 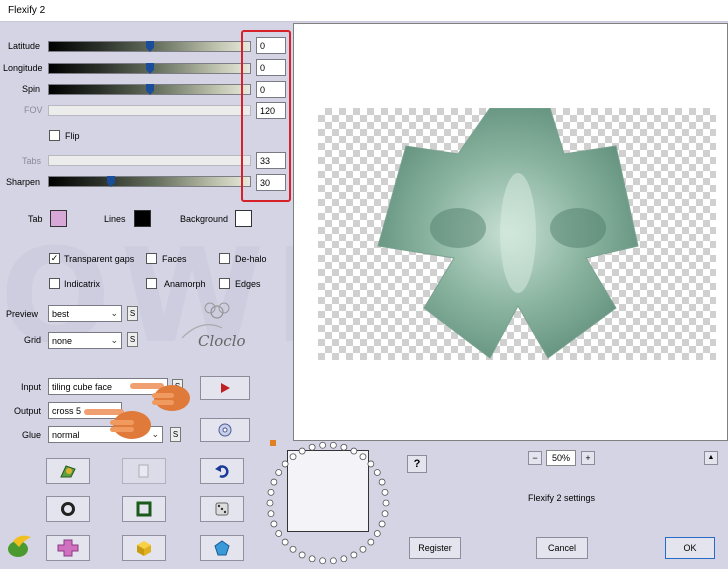 I want to click on background-color-swatch, so click(x=243, y=218).